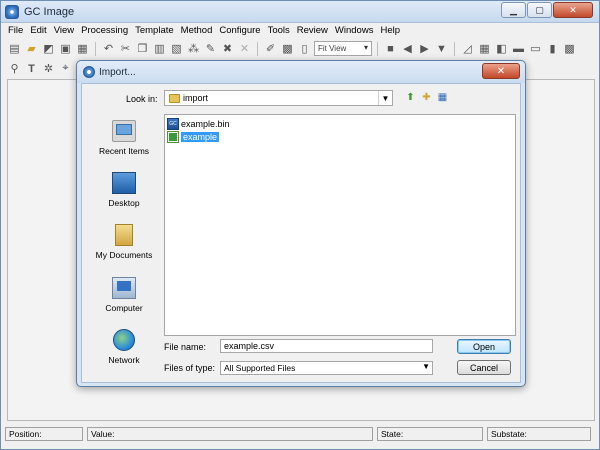 The width and height of the screenshot is (600, 450). Describe the element at coordinates (12, 12) in the screenshot. I see `app-icon` at that location.